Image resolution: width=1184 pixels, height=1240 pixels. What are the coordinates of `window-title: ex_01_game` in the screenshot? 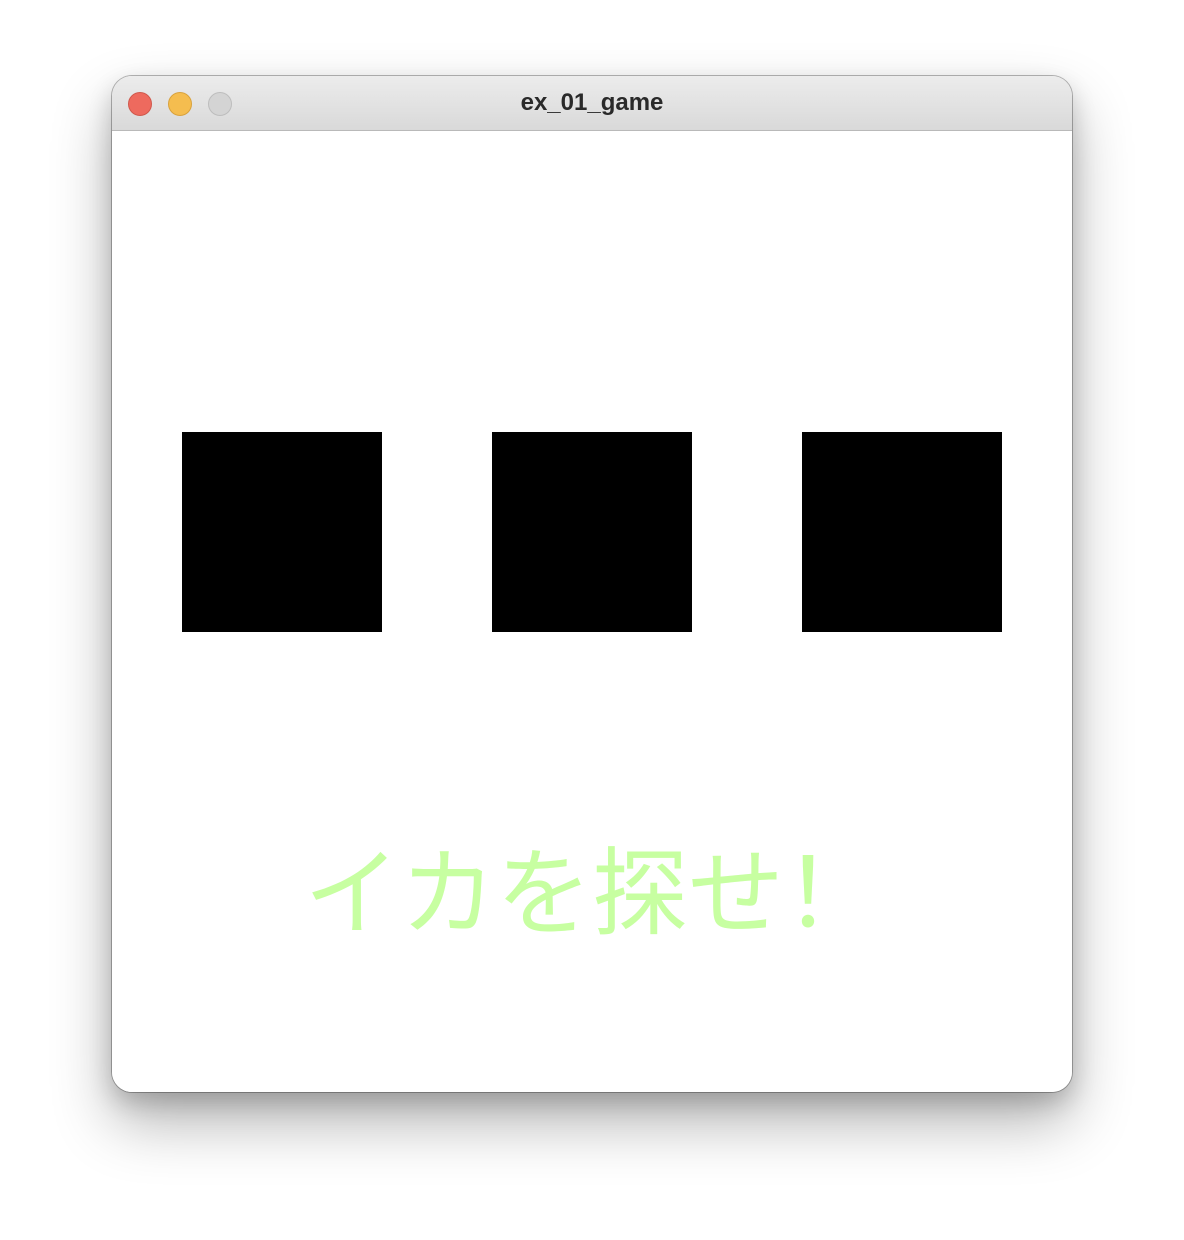 It's located at (592, 102).